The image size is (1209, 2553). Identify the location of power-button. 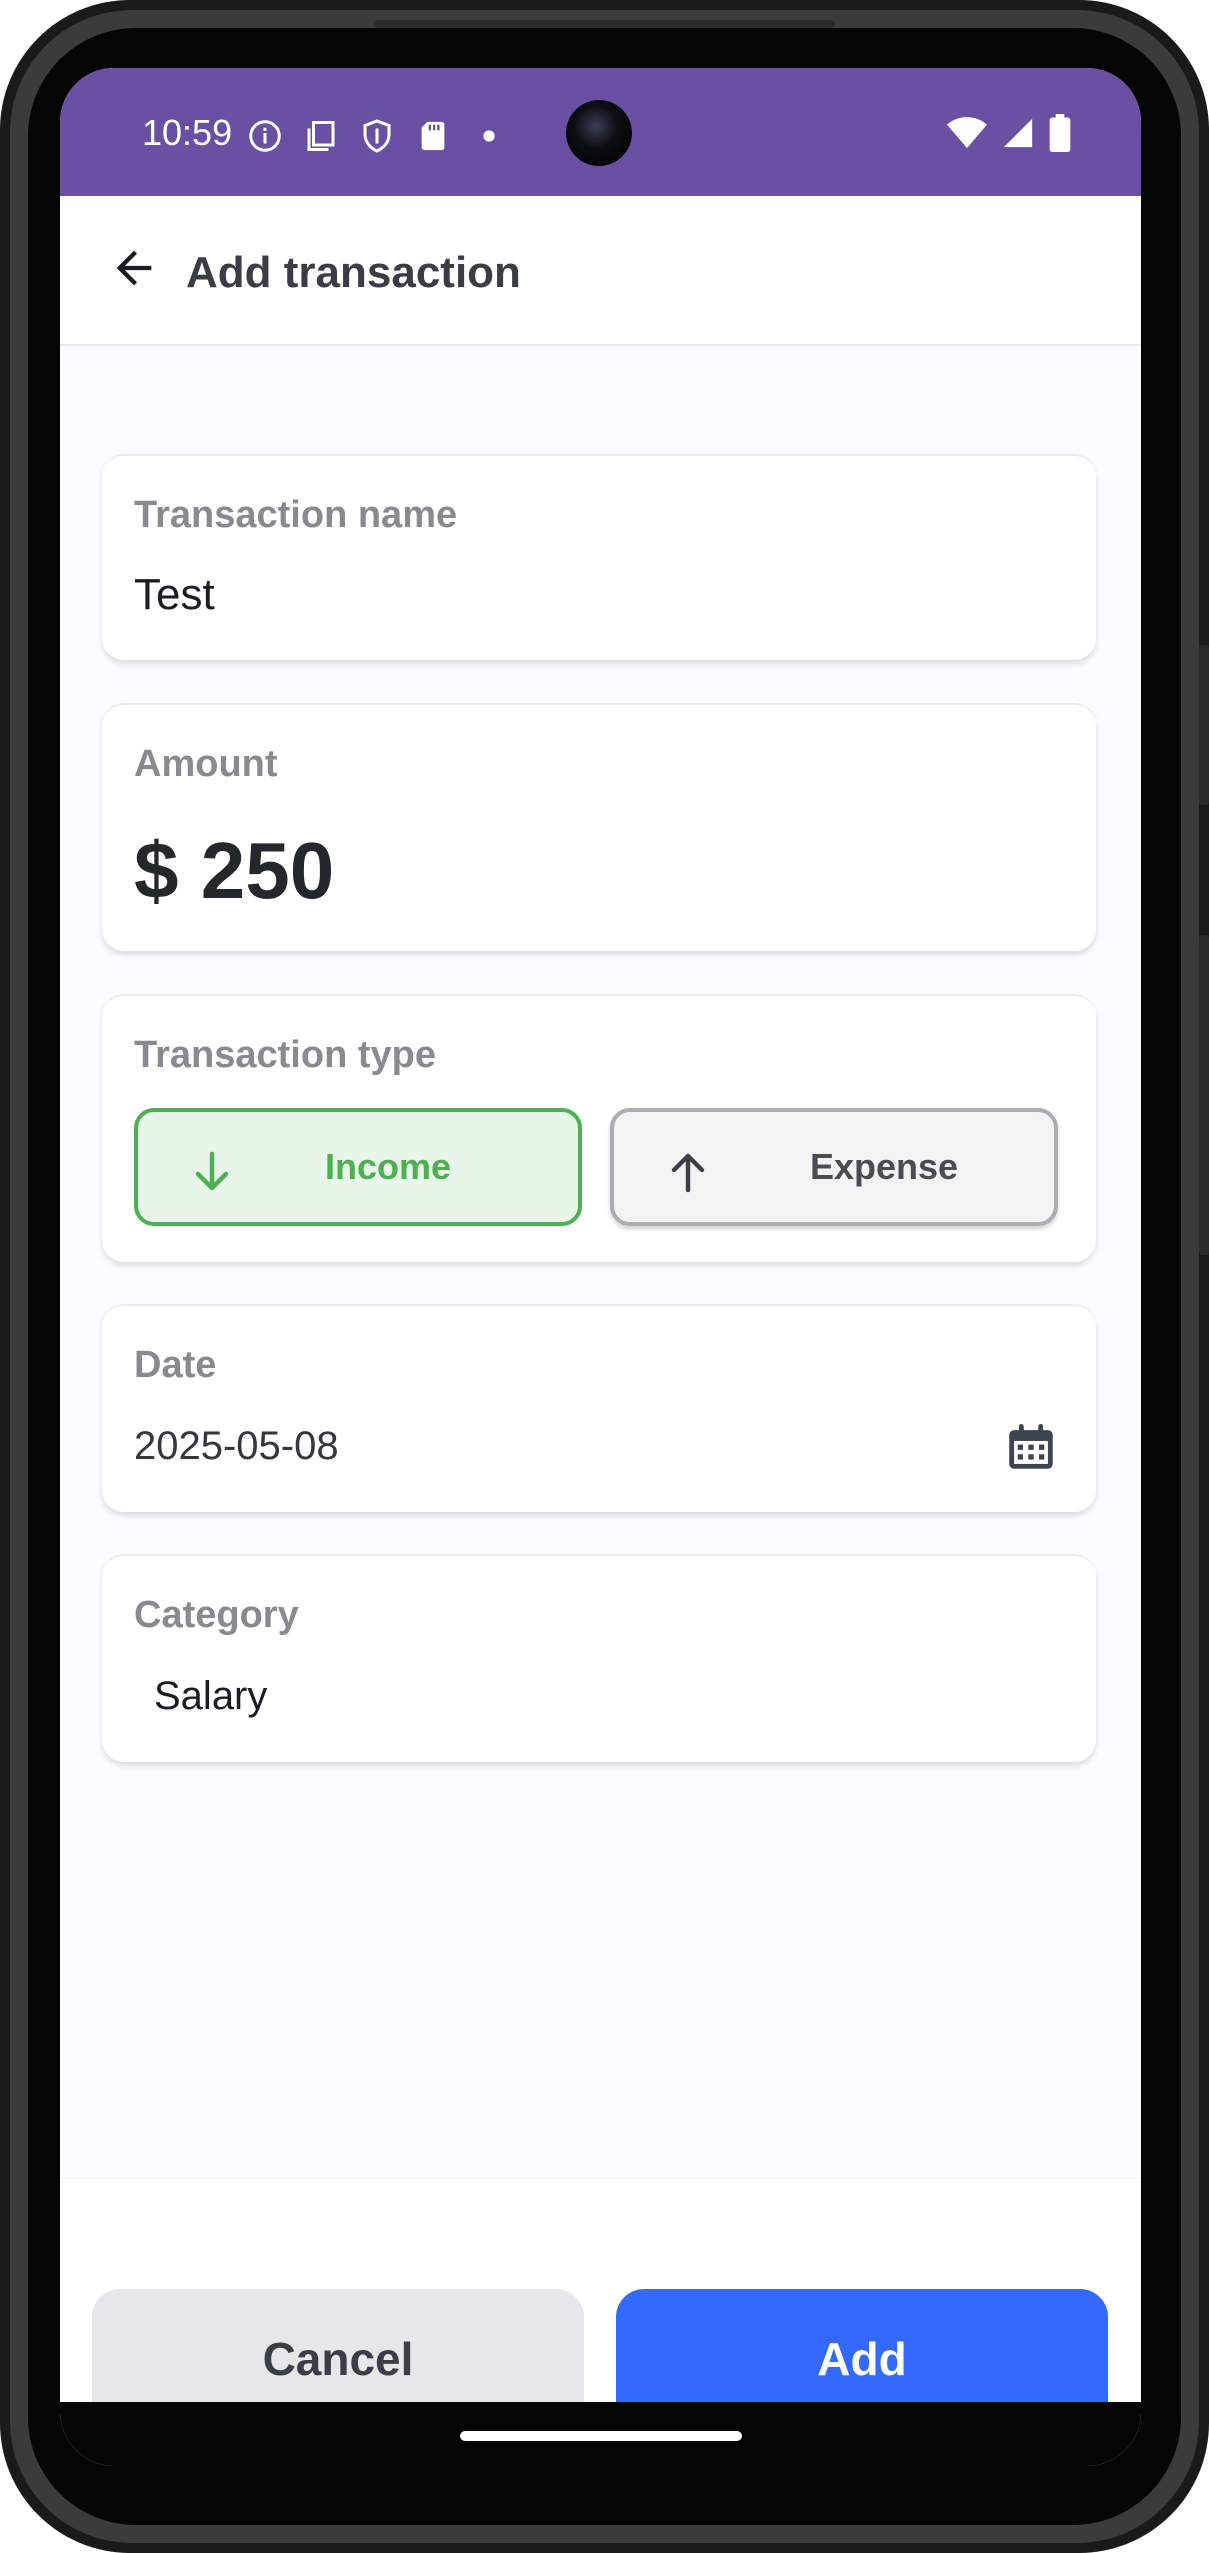
(1204, 725).